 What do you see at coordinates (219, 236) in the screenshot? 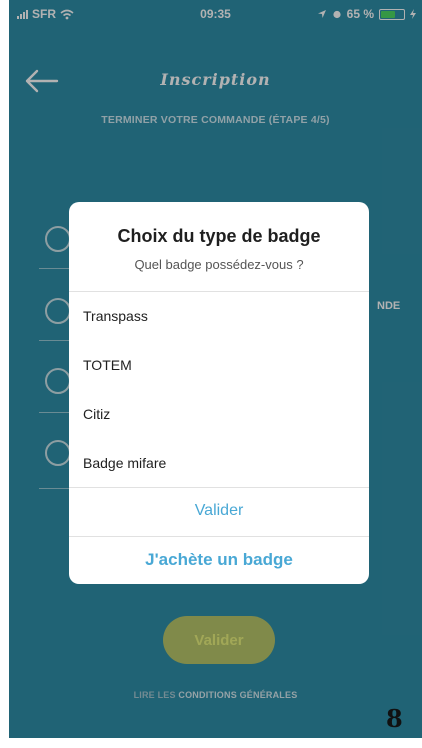
I see `dialog-title: Choix du type de badge` at bounding box center [219, 236].